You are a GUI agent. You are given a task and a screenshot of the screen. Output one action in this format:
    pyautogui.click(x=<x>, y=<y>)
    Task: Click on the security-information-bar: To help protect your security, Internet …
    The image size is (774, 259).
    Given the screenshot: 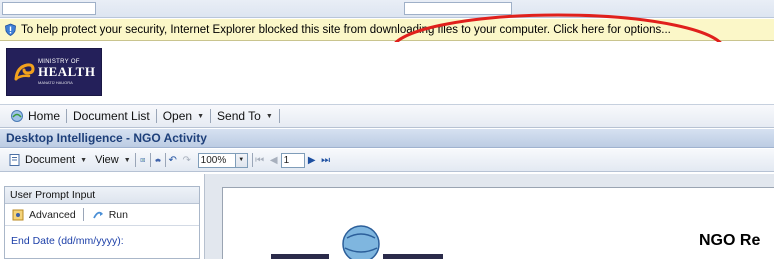 What is the action you would take?
    pyautogui.click(x=387, y=30)
    